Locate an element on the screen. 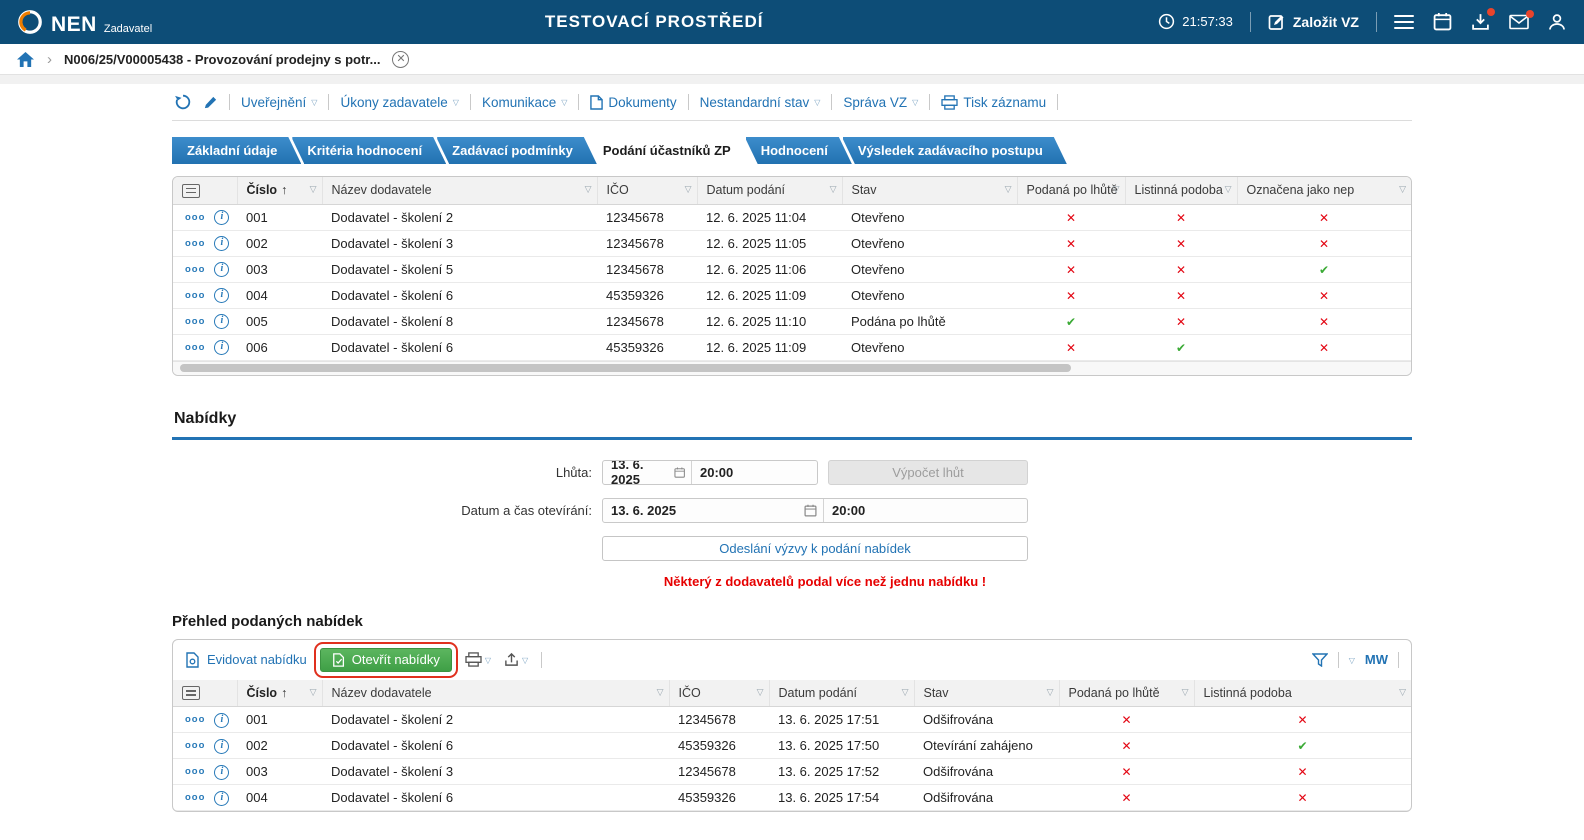  tab-hodnoceni: Hodnocení is located at coordinates (799, 150).